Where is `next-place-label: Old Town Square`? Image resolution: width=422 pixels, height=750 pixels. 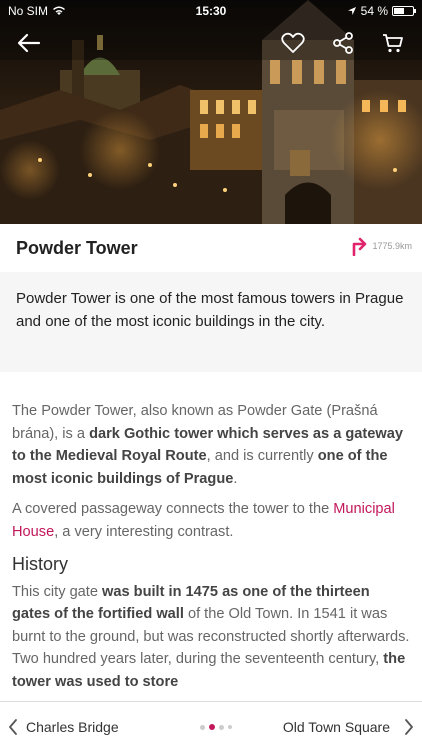
next-place-label: Old Town Square is located at coordinates (336, 726).